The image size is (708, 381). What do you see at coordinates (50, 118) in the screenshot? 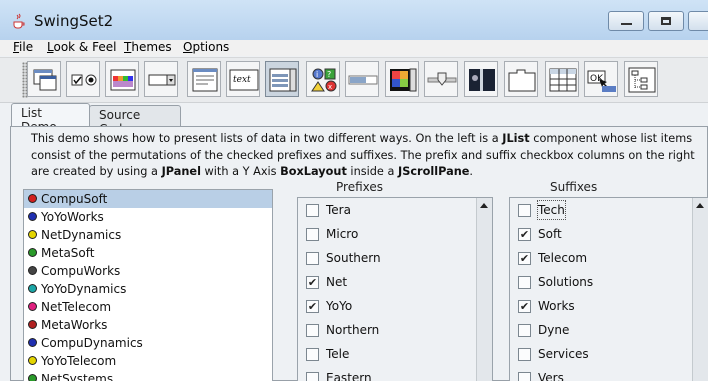
I see `tab-list-demo: List Demo` at bounding box center [50, 118].